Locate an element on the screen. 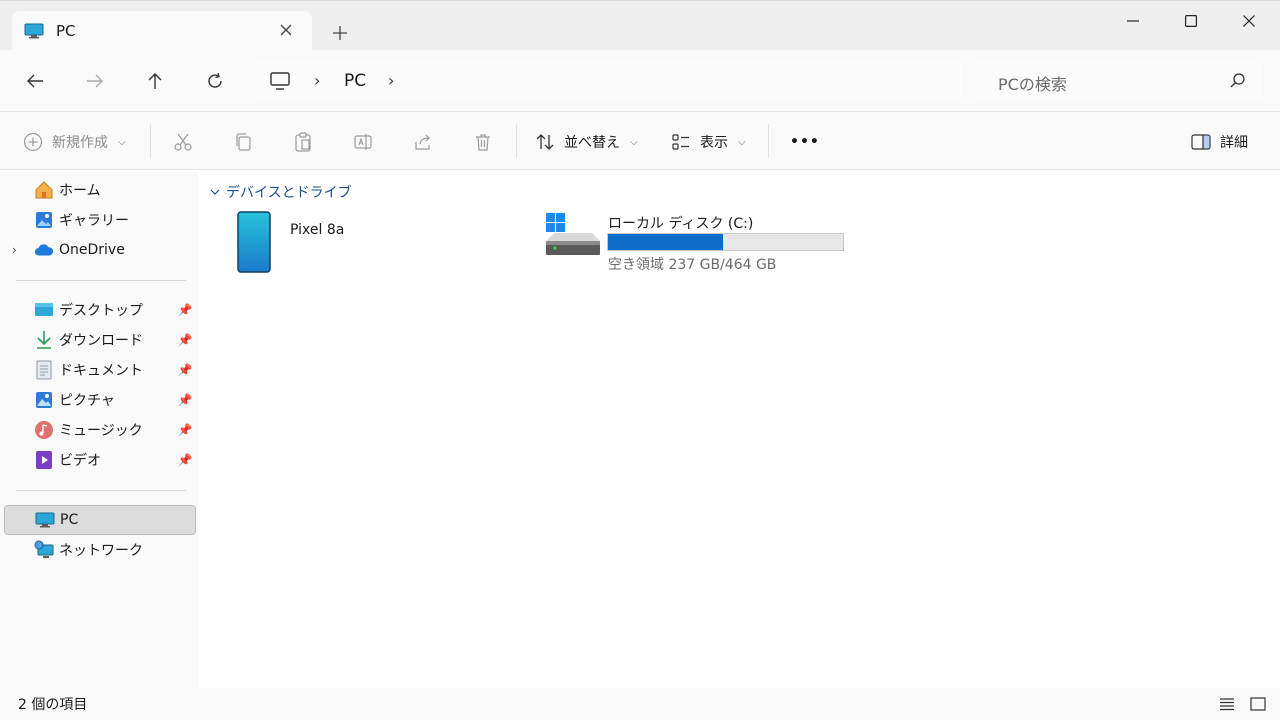 This screenshot has width=1280, height=720. minimize-icon is located at coordinates (1133, 21).